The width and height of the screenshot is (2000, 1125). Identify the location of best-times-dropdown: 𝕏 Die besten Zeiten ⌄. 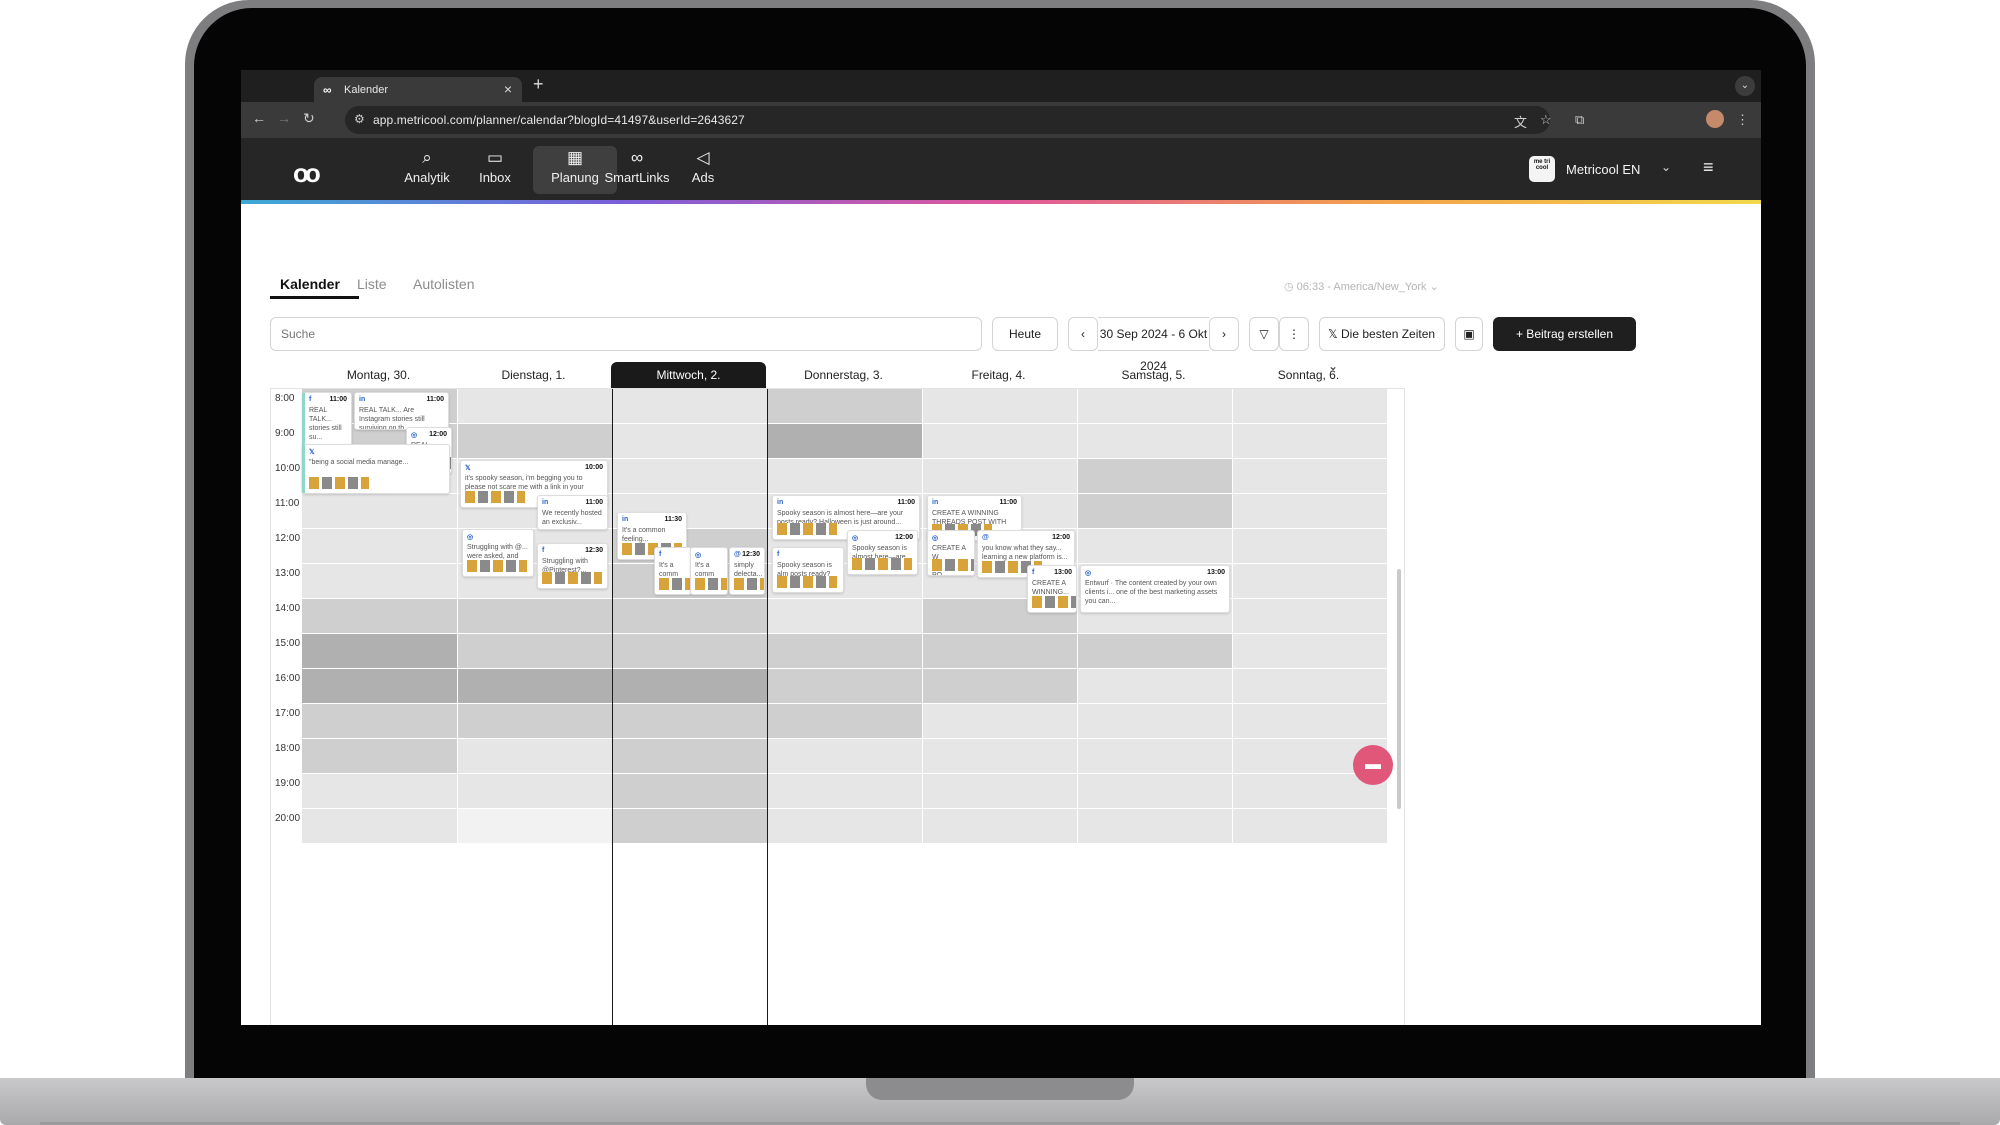
(1382, 345).